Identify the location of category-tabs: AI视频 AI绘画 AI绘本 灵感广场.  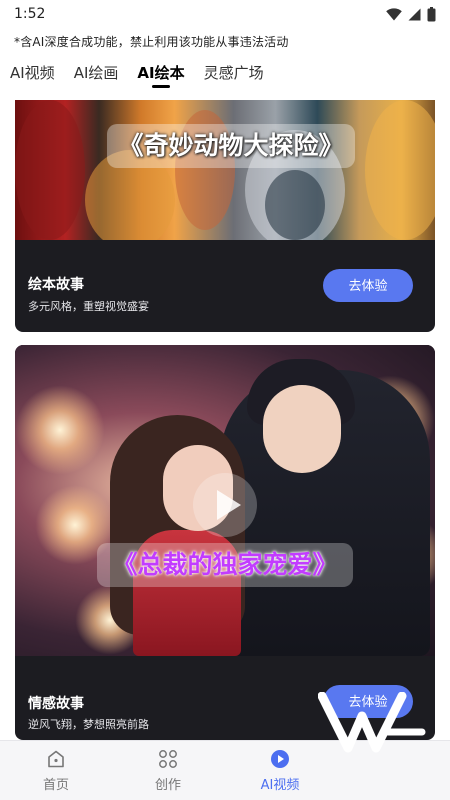
(225, 76).